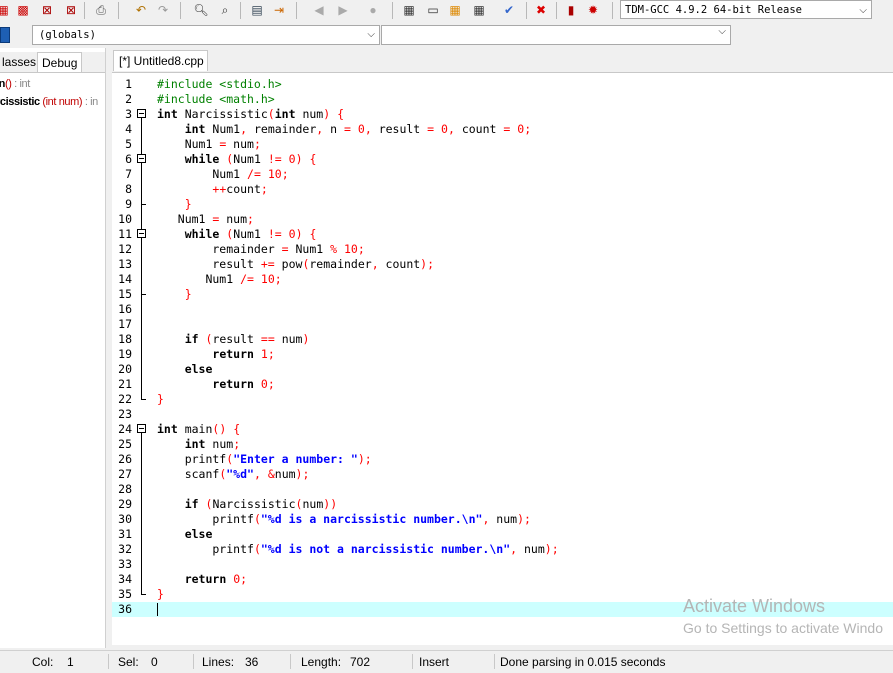  What do you see at coordinates (593, 10) in the screenshot?
I see `profile-delete-icon: ✹` at bounding box center [593, 10].